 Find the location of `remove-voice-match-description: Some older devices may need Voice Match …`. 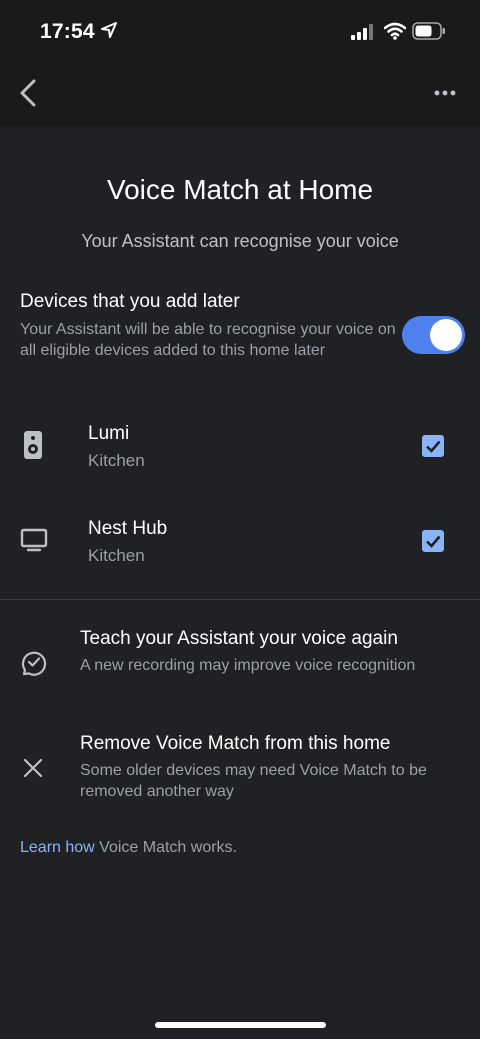

remove-voice-match-description: Some older devices may need Voice Match … is located at coordinates (253, 781).